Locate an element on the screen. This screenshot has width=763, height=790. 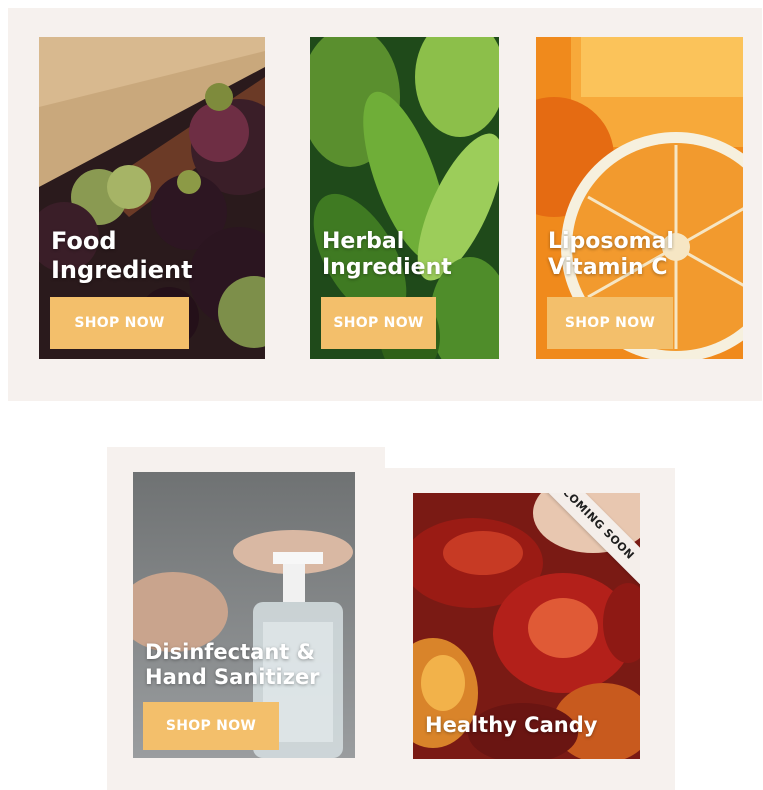
product-card-hand-sanitizer: Disinfectant & Hand Sanitizer SHOP NOW is located at coordinates (244, 615).